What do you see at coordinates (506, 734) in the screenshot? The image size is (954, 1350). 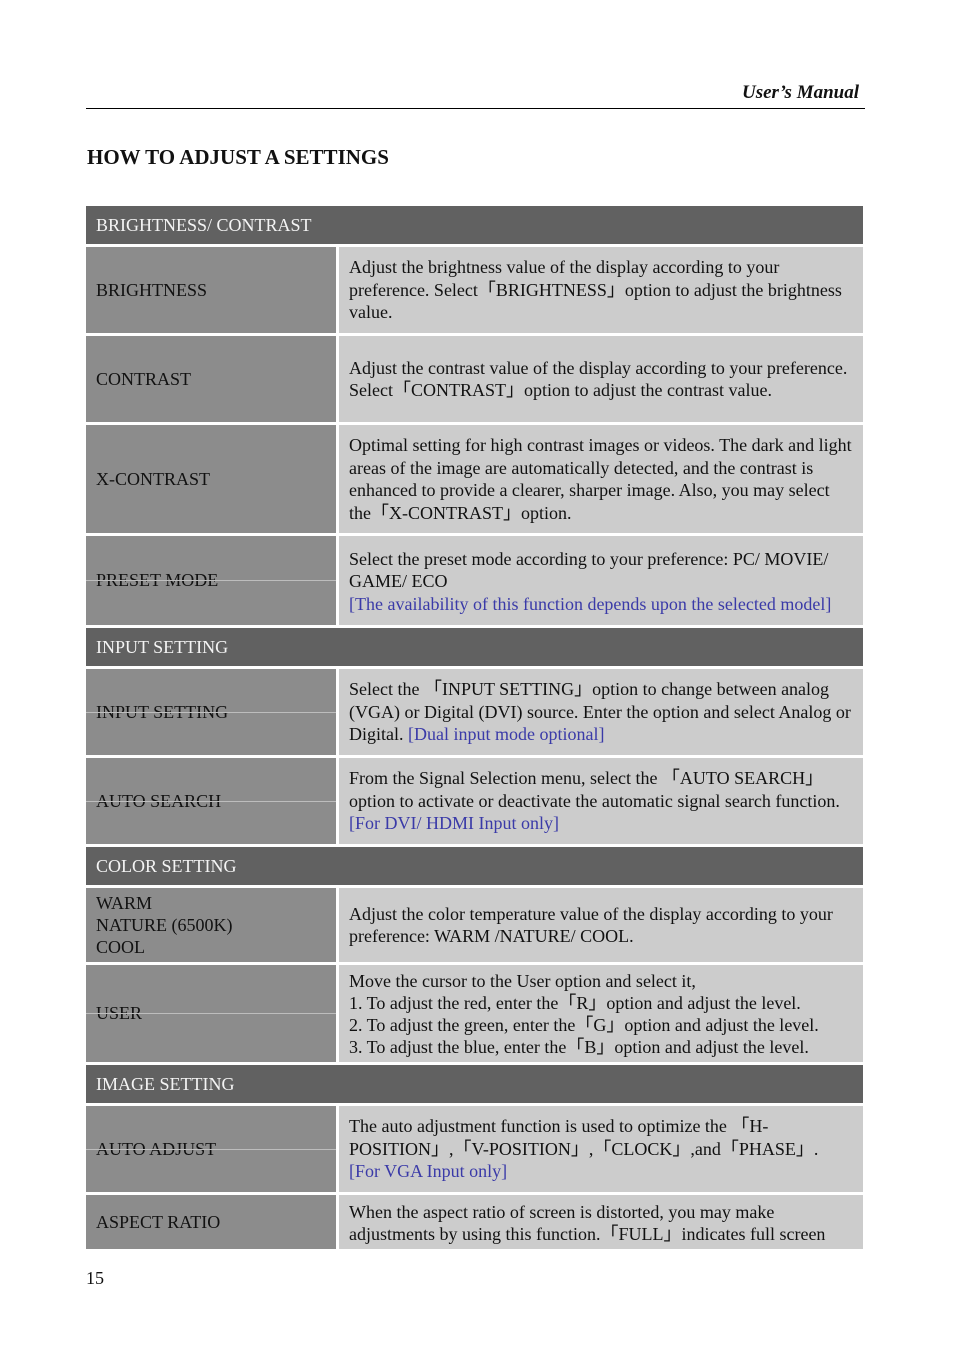 I see `availability-note: [Dual input mode optional]` at bounding box center [506, 734].